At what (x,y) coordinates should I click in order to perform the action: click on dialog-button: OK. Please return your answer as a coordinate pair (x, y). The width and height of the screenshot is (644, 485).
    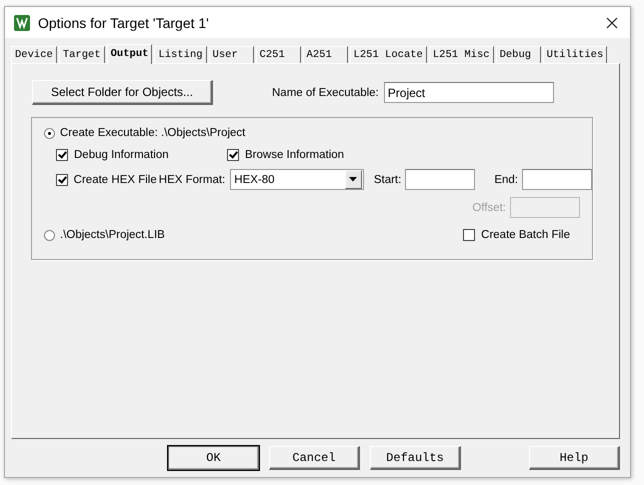
    Looking at the image, I should click on (213, 458).